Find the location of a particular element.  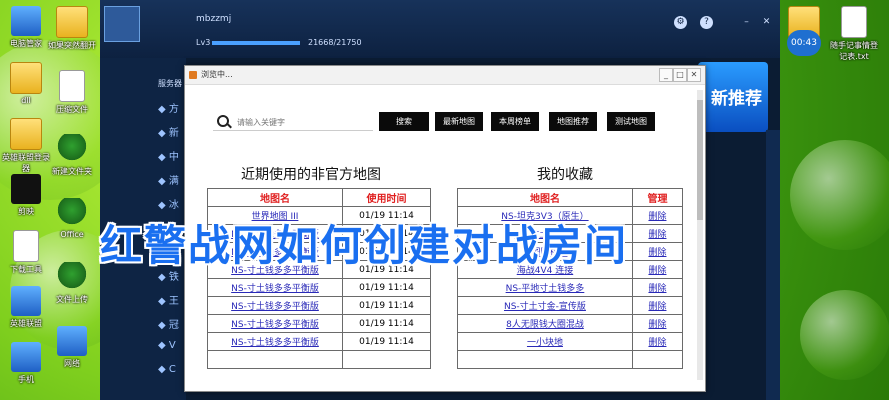

desktop-icon: 网络 is located at coordinates (72, 347).